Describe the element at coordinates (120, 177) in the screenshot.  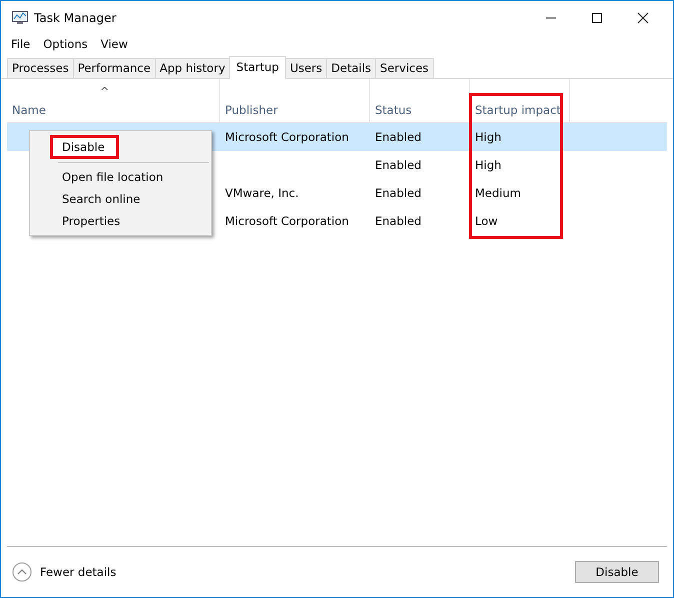
I see `menu-item: Open file location` at that location.